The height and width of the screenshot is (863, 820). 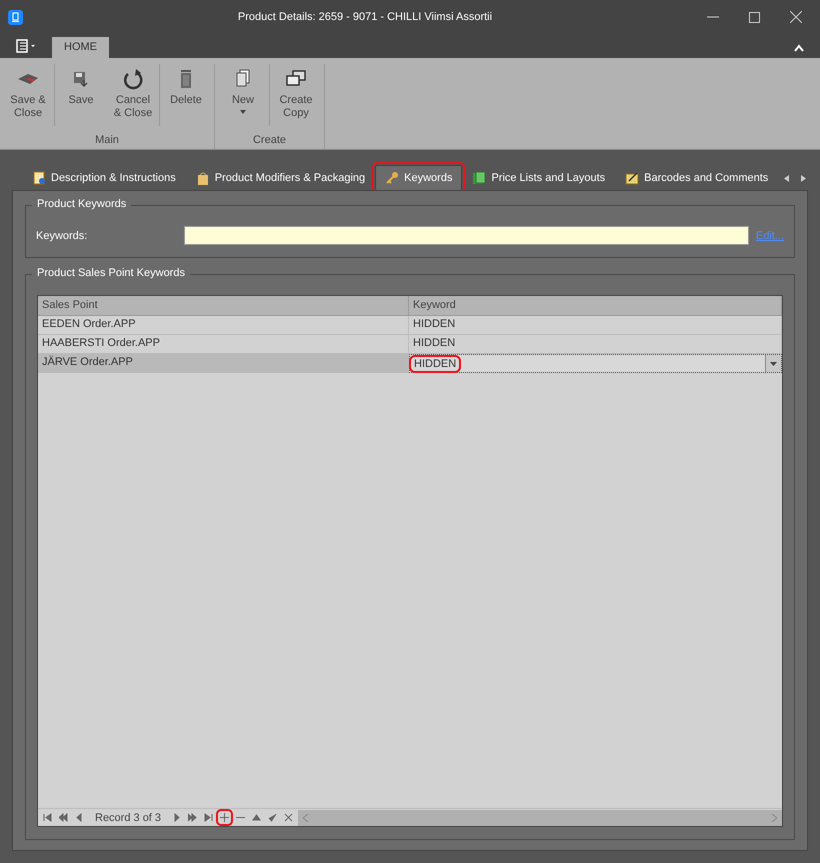 I want to click on group-title: Product Sales Point Keywords, so click(x=111, y=273).